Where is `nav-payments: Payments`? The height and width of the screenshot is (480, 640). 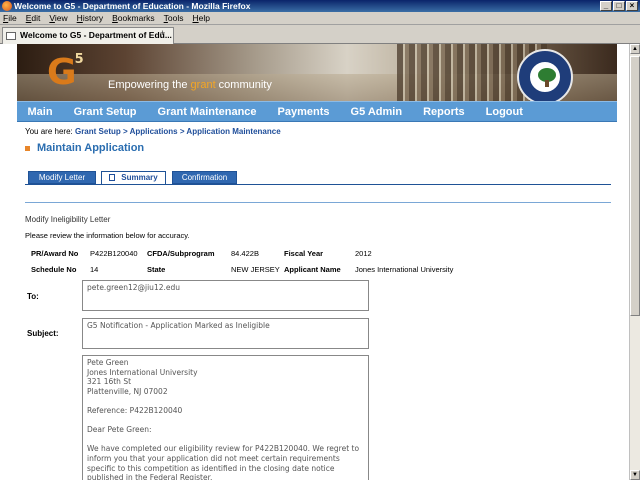 nav-payments: Payments is located at coordinates (303, 112).